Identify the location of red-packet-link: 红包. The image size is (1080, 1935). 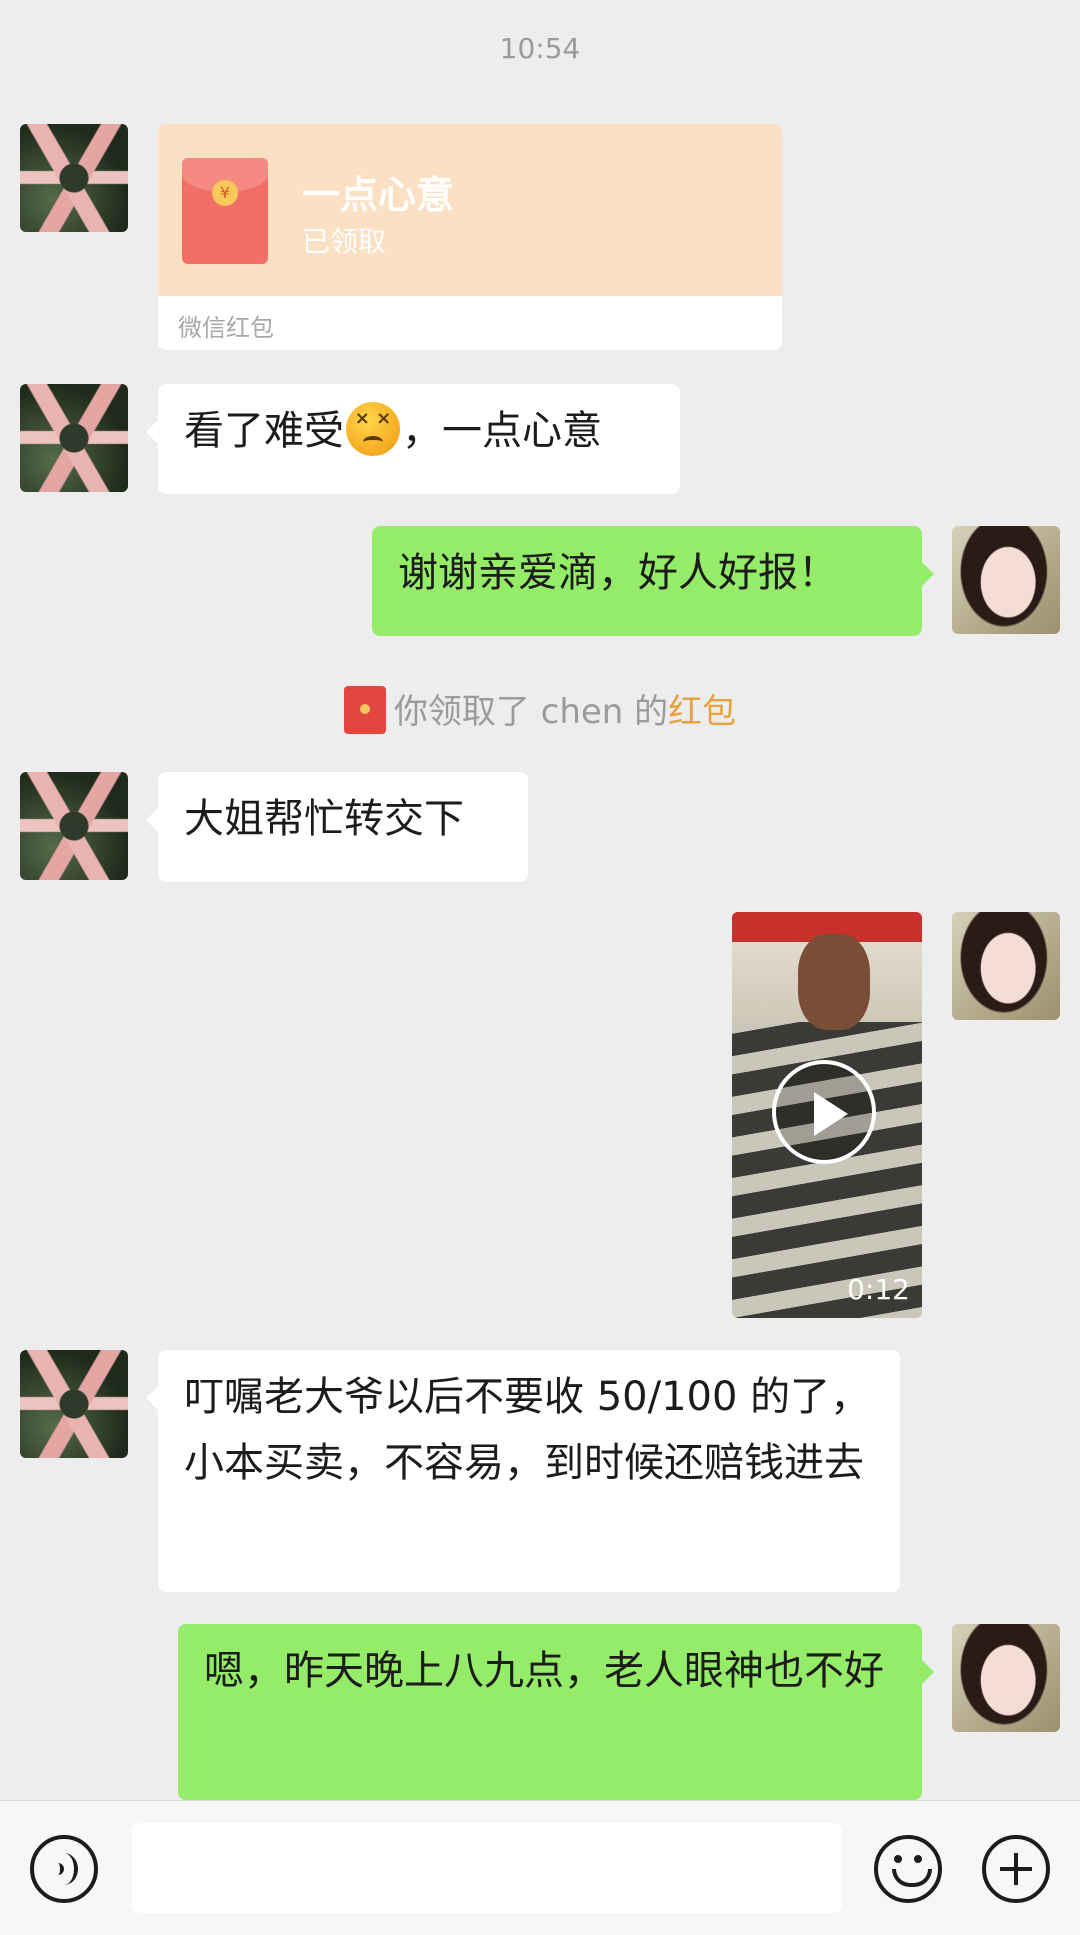
(702, 712).